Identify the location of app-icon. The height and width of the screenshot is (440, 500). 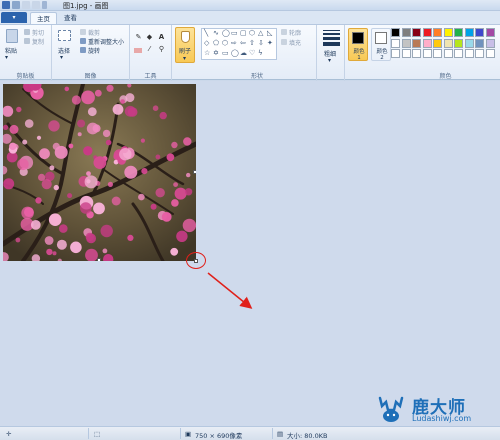
(6, 5).